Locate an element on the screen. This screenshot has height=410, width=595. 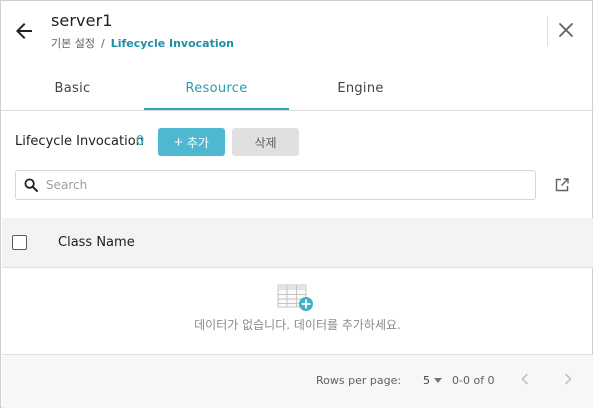
tab-bar: Basic Resource Engine is located at coordinates (297, 92).